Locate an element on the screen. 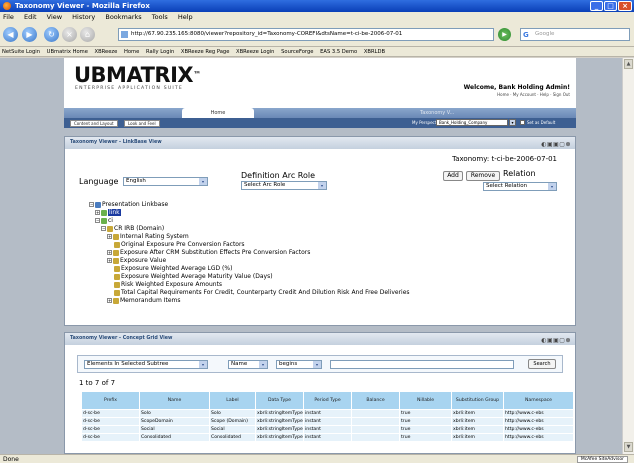 The height and width of the screenshot is (463, 634). tab-home: Home is located at coordinates (218, 113).